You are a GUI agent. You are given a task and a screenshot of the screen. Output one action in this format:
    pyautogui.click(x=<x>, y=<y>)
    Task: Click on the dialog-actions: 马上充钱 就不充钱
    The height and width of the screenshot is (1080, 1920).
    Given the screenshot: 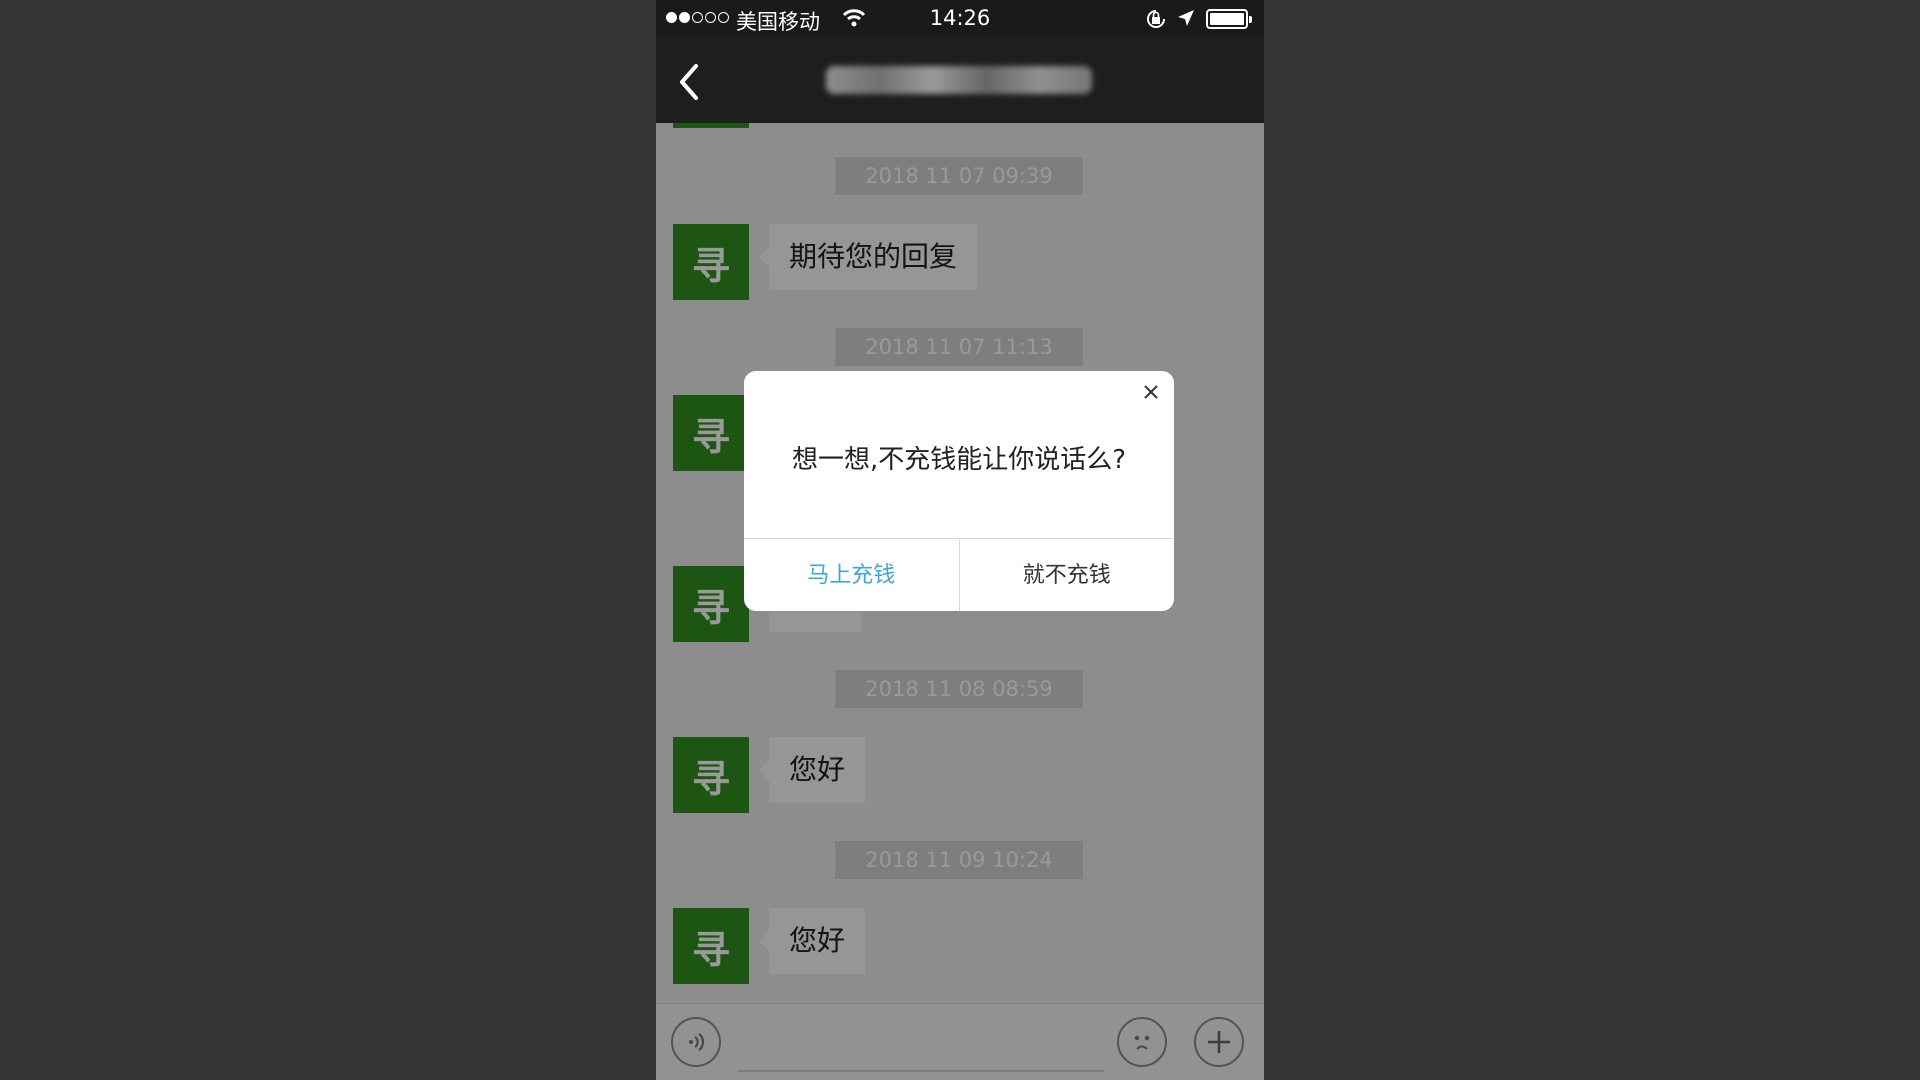 What is the action you would take?
    pyautogui.click(x=959, y=574)
    